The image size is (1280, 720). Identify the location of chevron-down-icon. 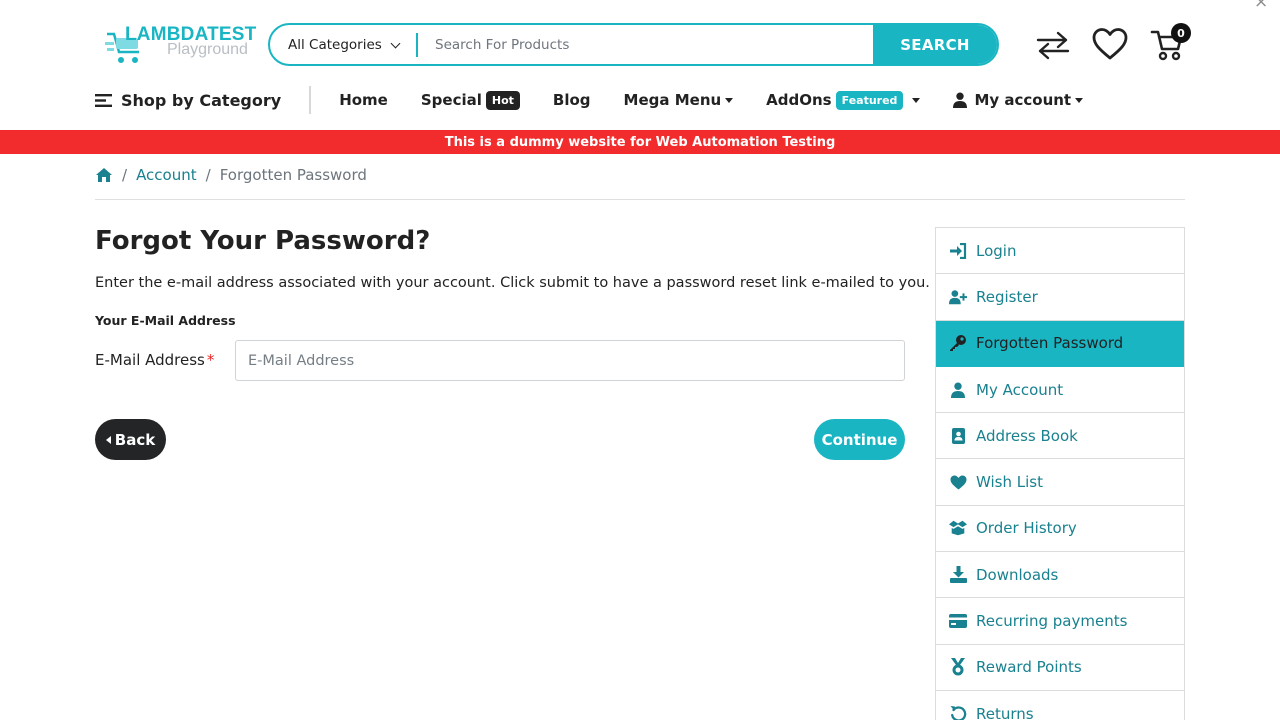
(395, 43).